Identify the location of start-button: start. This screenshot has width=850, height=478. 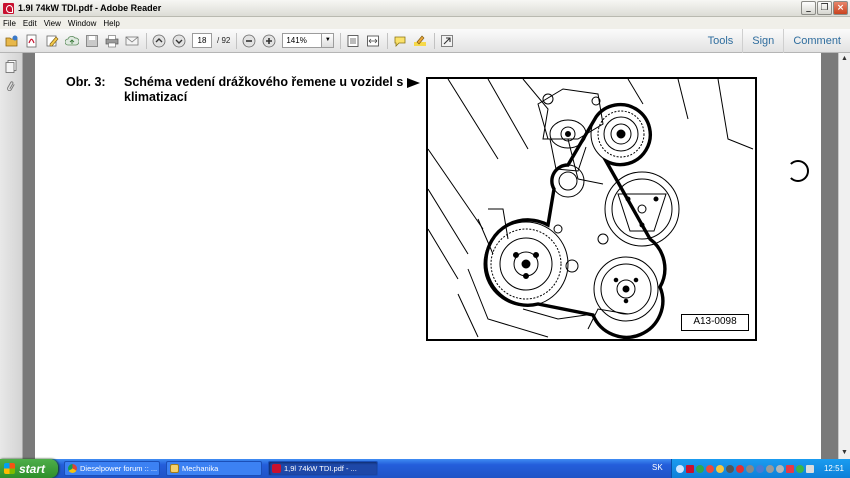
(29, 468).